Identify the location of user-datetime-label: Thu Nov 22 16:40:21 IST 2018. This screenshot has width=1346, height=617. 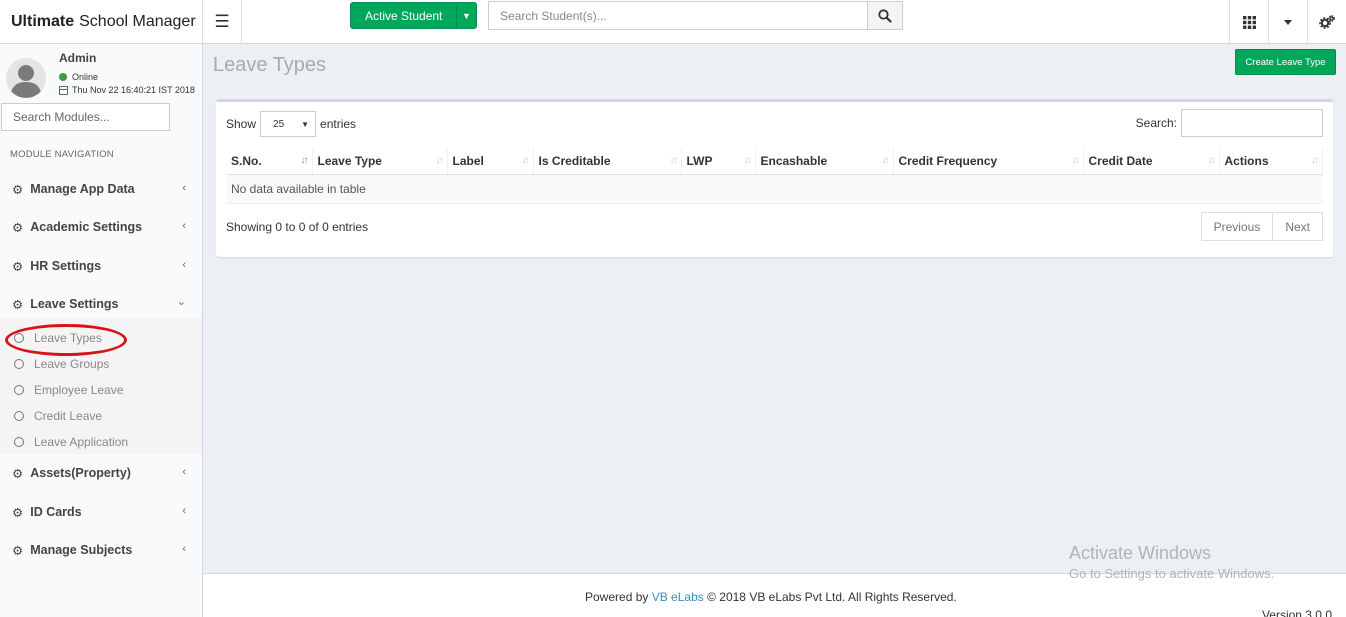
(133, 90).